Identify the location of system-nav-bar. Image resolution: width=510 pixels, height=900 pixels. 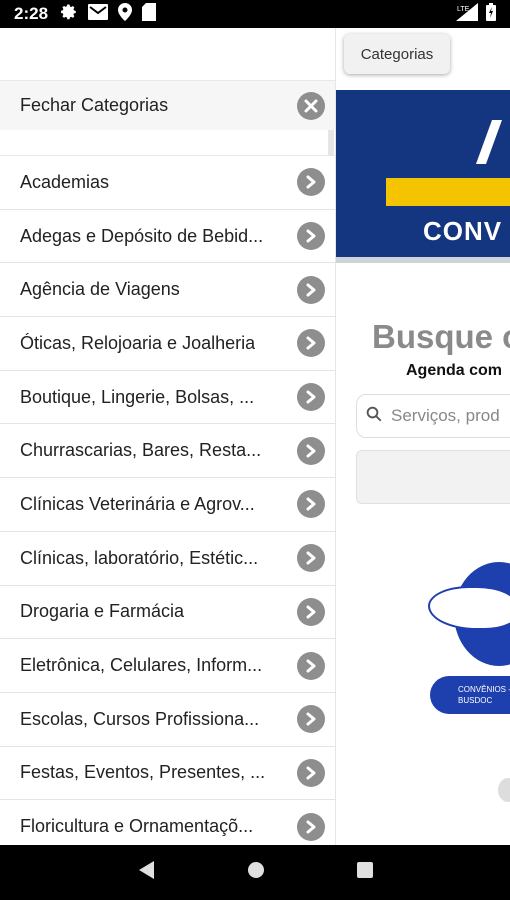
(255, 872).